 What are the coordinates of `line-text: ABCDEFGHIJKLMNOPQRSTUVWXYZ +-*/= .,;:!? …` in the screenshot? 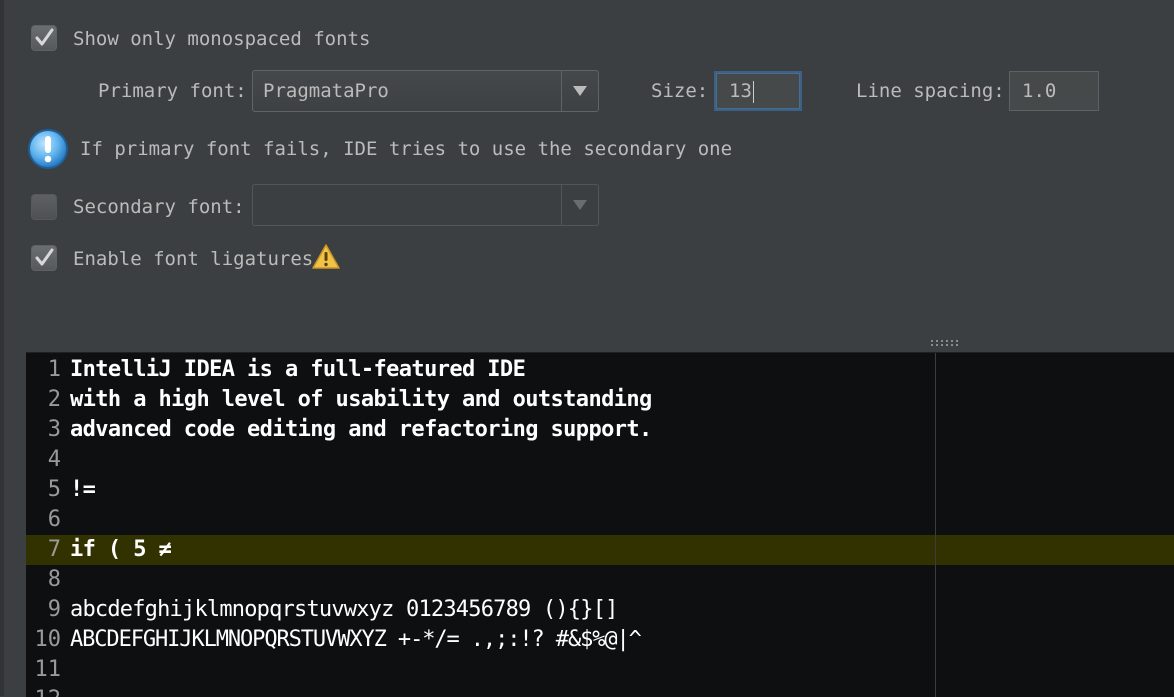 It's located at (356, 639).